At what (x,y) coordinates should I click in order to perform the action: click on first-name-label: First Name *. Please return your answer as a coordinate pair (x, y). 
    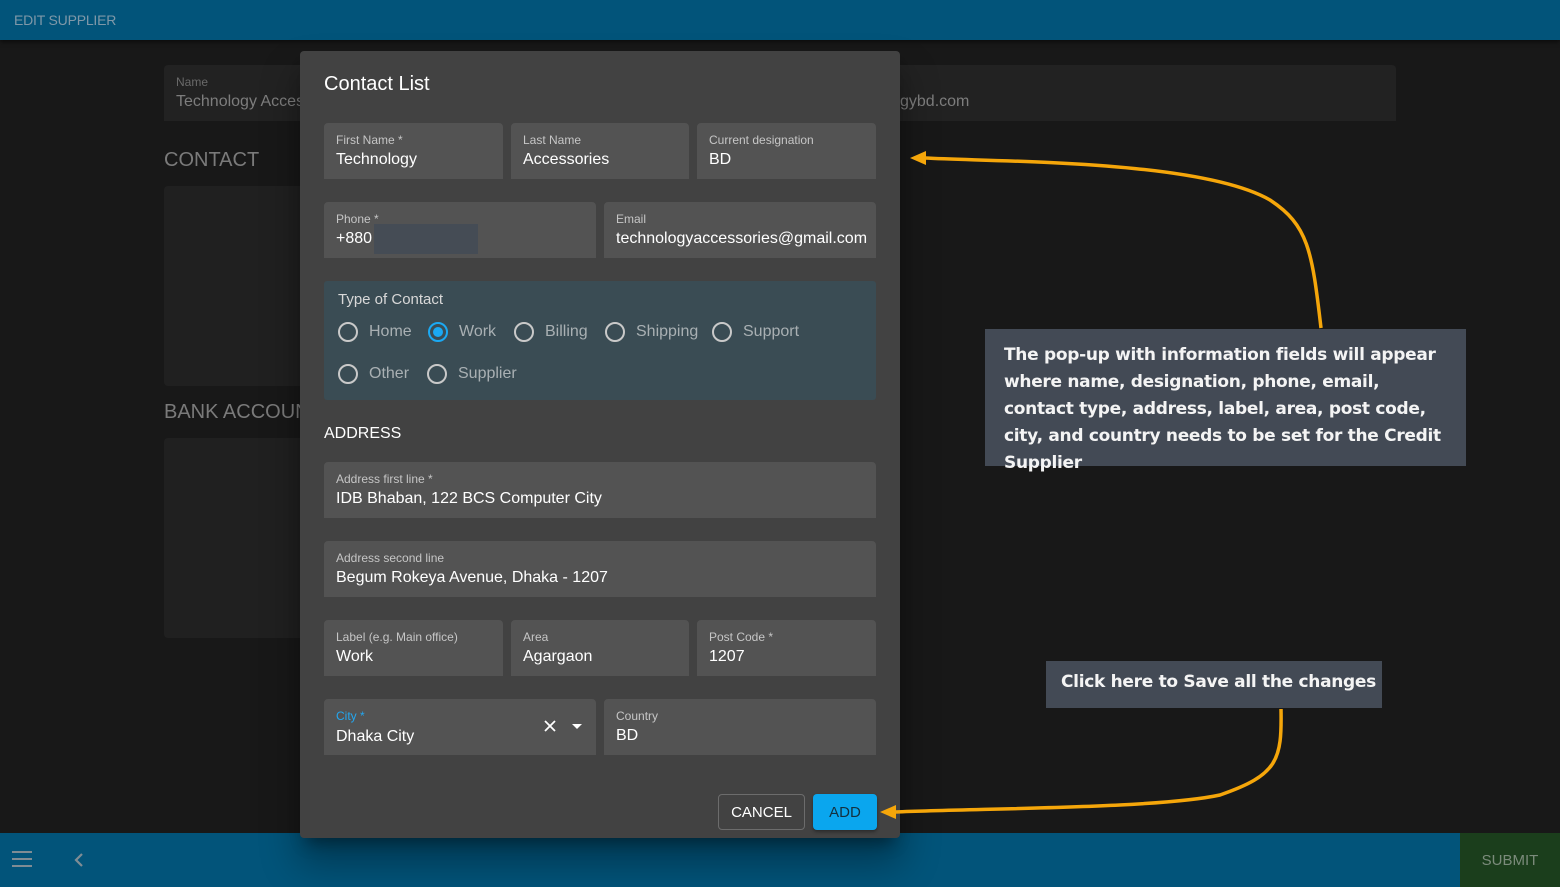
    Looking at the image, I should click on (369, 140).